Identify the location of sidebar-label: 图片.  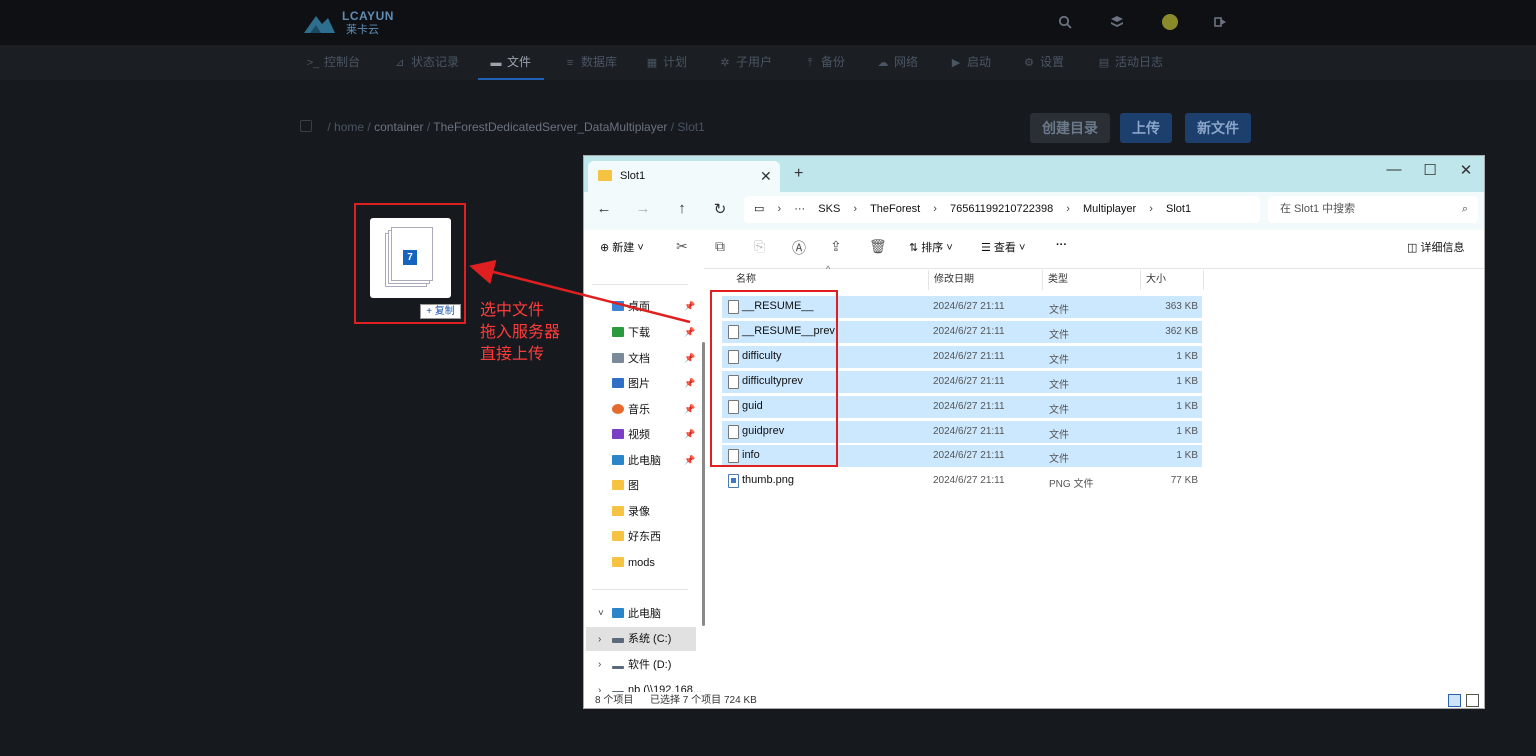
(639, 384).